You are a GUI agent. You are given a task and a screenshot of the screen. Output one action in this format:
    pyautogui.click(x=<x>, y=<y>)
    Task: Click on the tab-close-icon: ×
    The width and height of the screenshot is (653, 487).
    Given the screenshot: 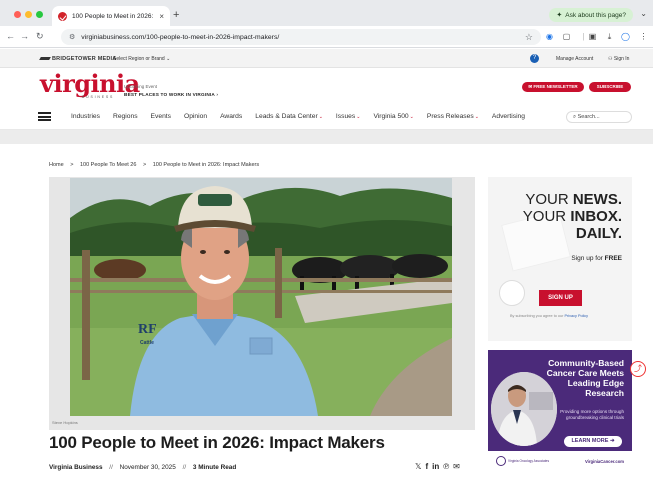 What is the action you would take?
    pyautogui.click(x=161, y=16)
    